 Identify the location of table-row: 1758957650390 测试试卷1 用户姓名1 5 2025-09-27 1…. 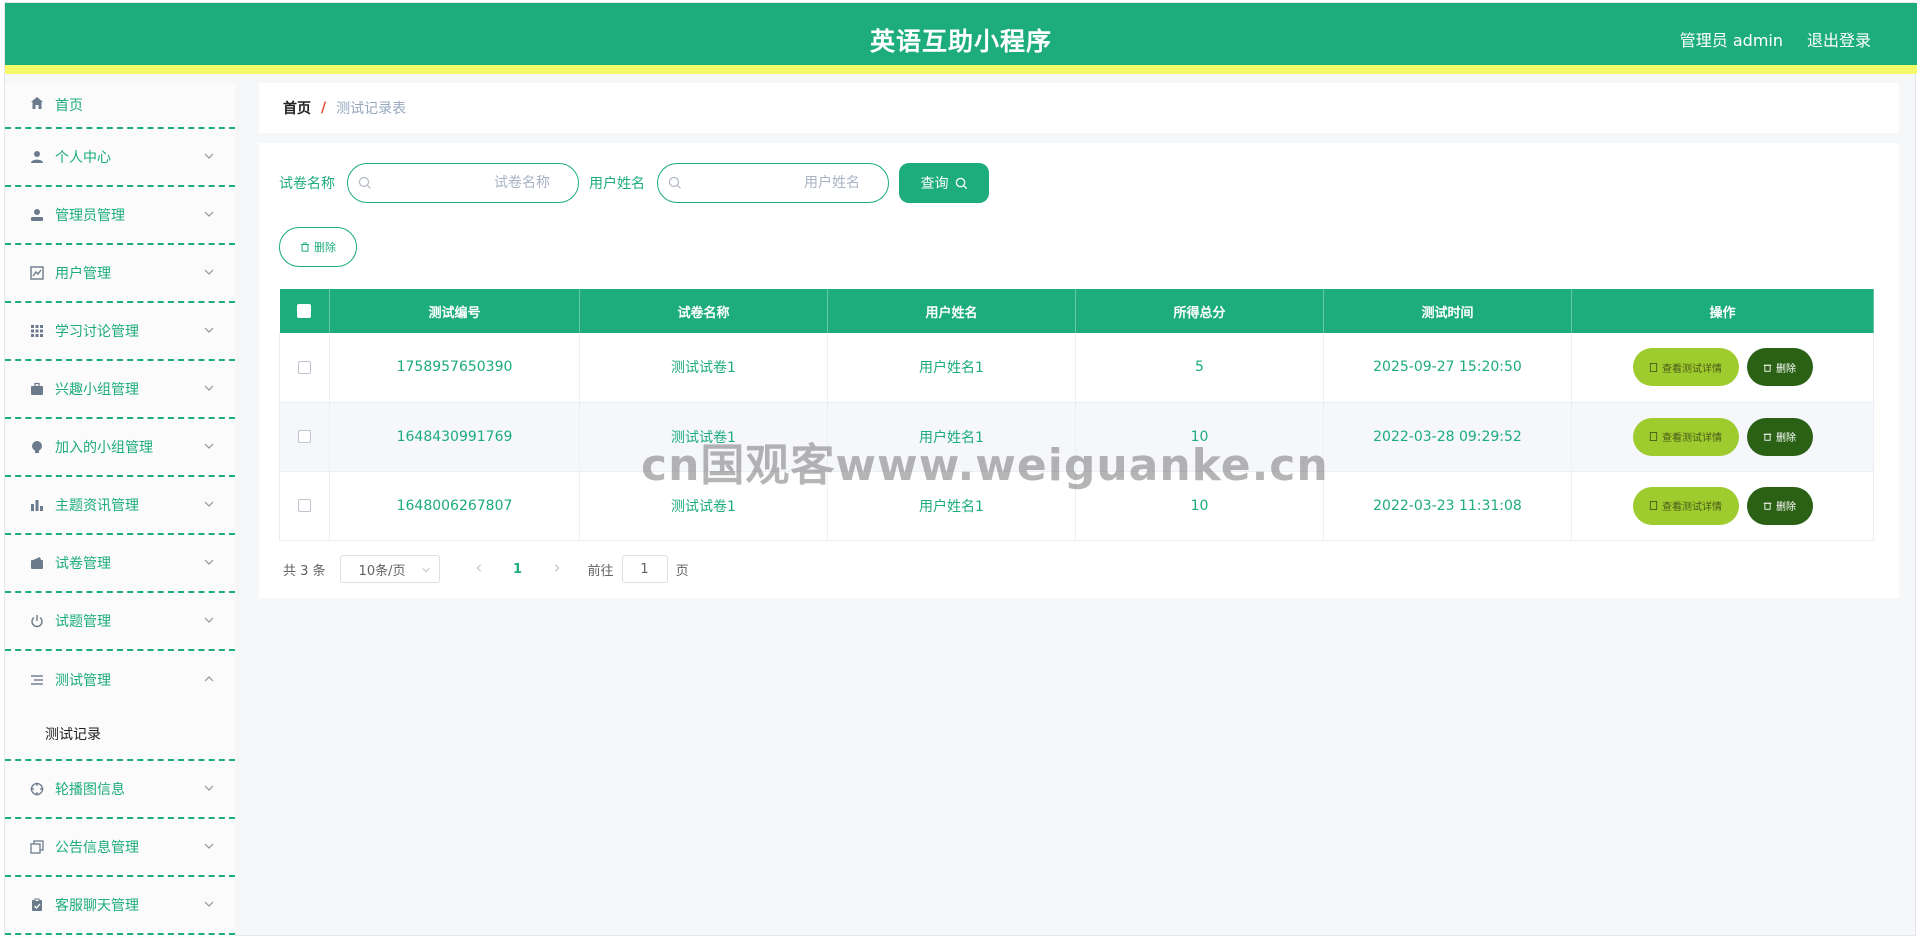
(1076, 368).